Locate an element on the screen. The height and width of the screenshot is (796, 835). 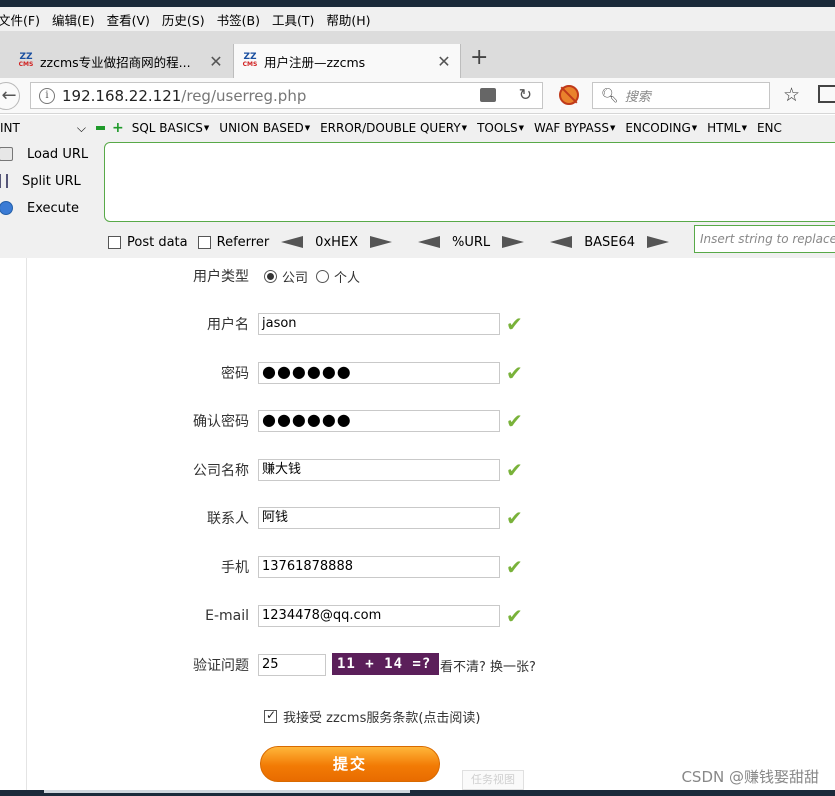
insert-string-input: Insert string to replace is located at coordinates (764, 239).